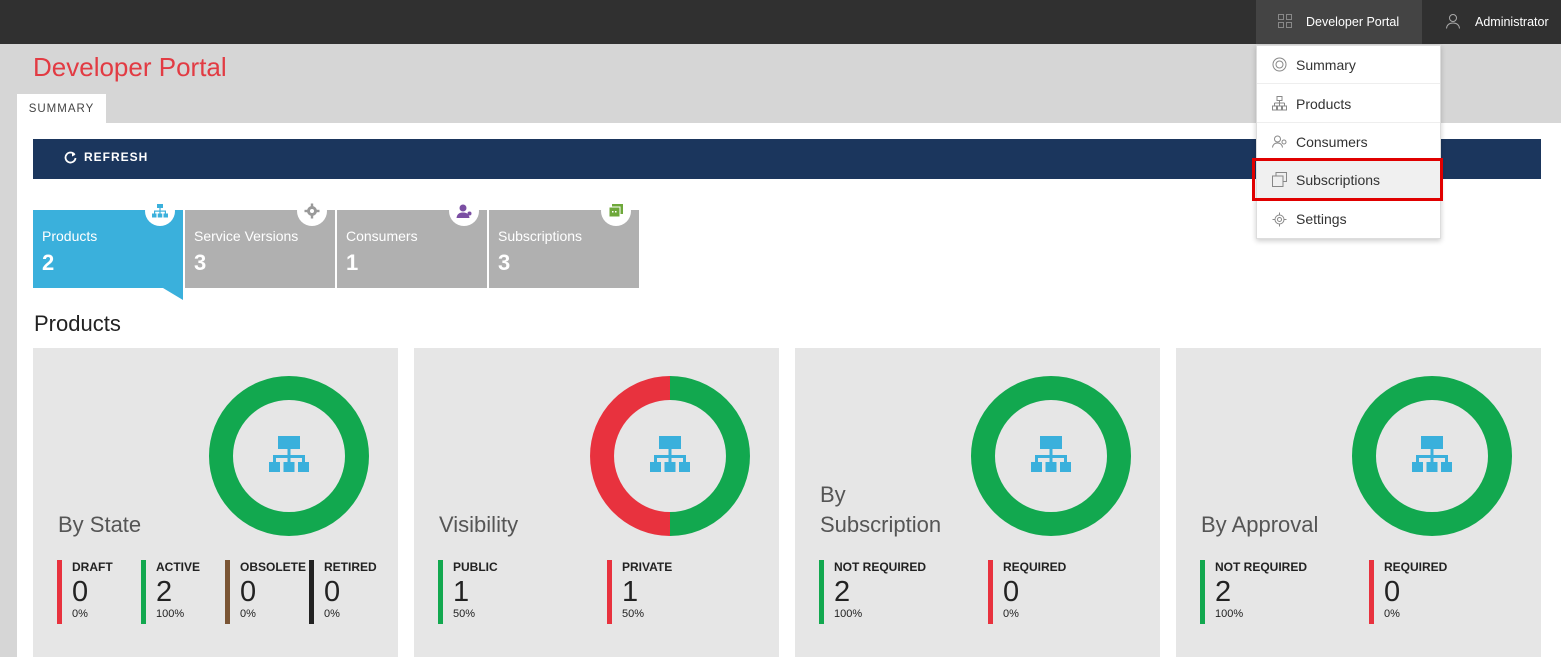 The width and height of the screenshot is (1561, 657). I want to click on user-menu-button: Administrator, so click(1500, 22).